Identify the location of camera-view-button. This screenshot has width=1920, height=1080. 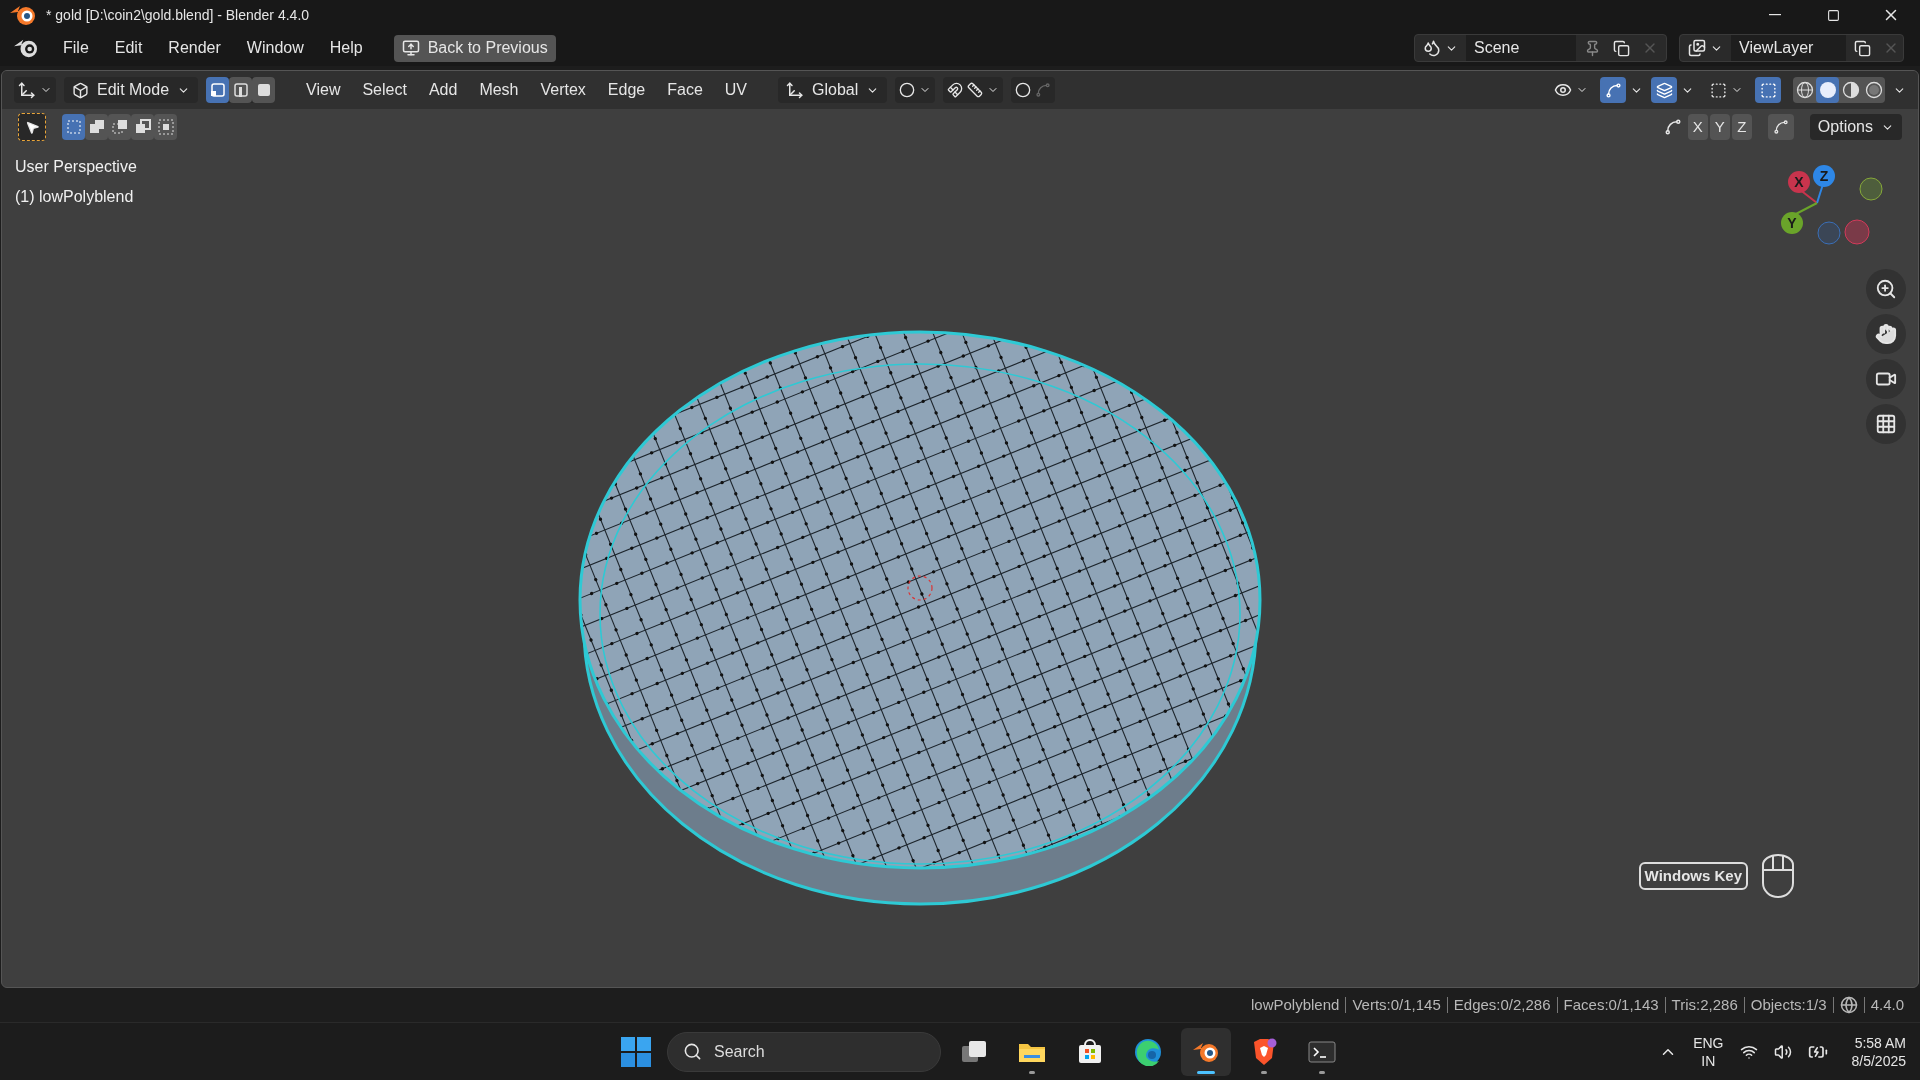
(1886, 379).